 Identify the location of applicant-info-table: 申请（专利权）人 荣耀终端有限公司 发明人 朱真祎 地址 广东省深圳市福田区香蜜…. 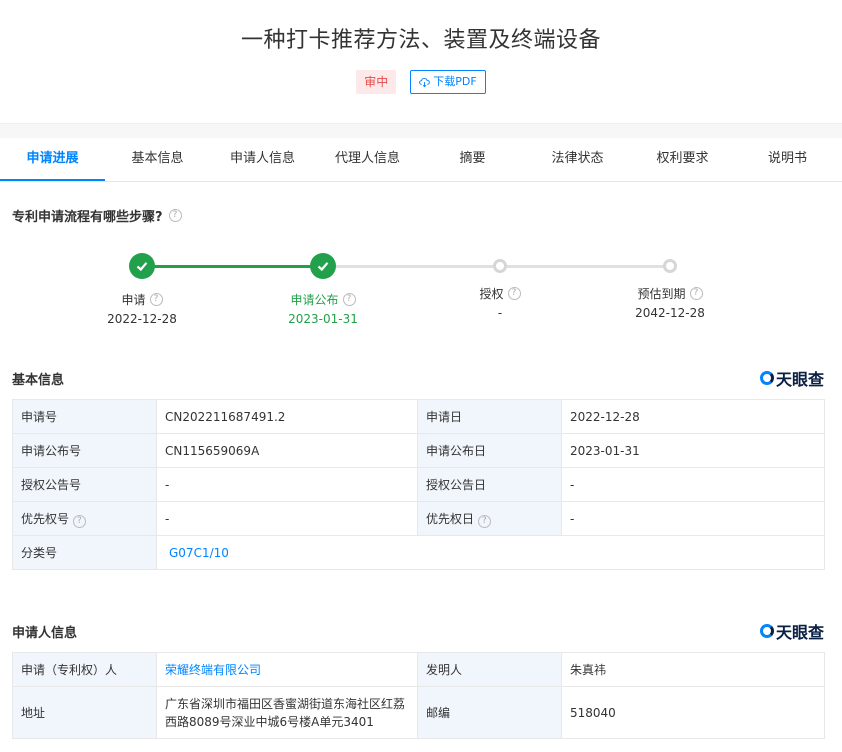
(418, 695).